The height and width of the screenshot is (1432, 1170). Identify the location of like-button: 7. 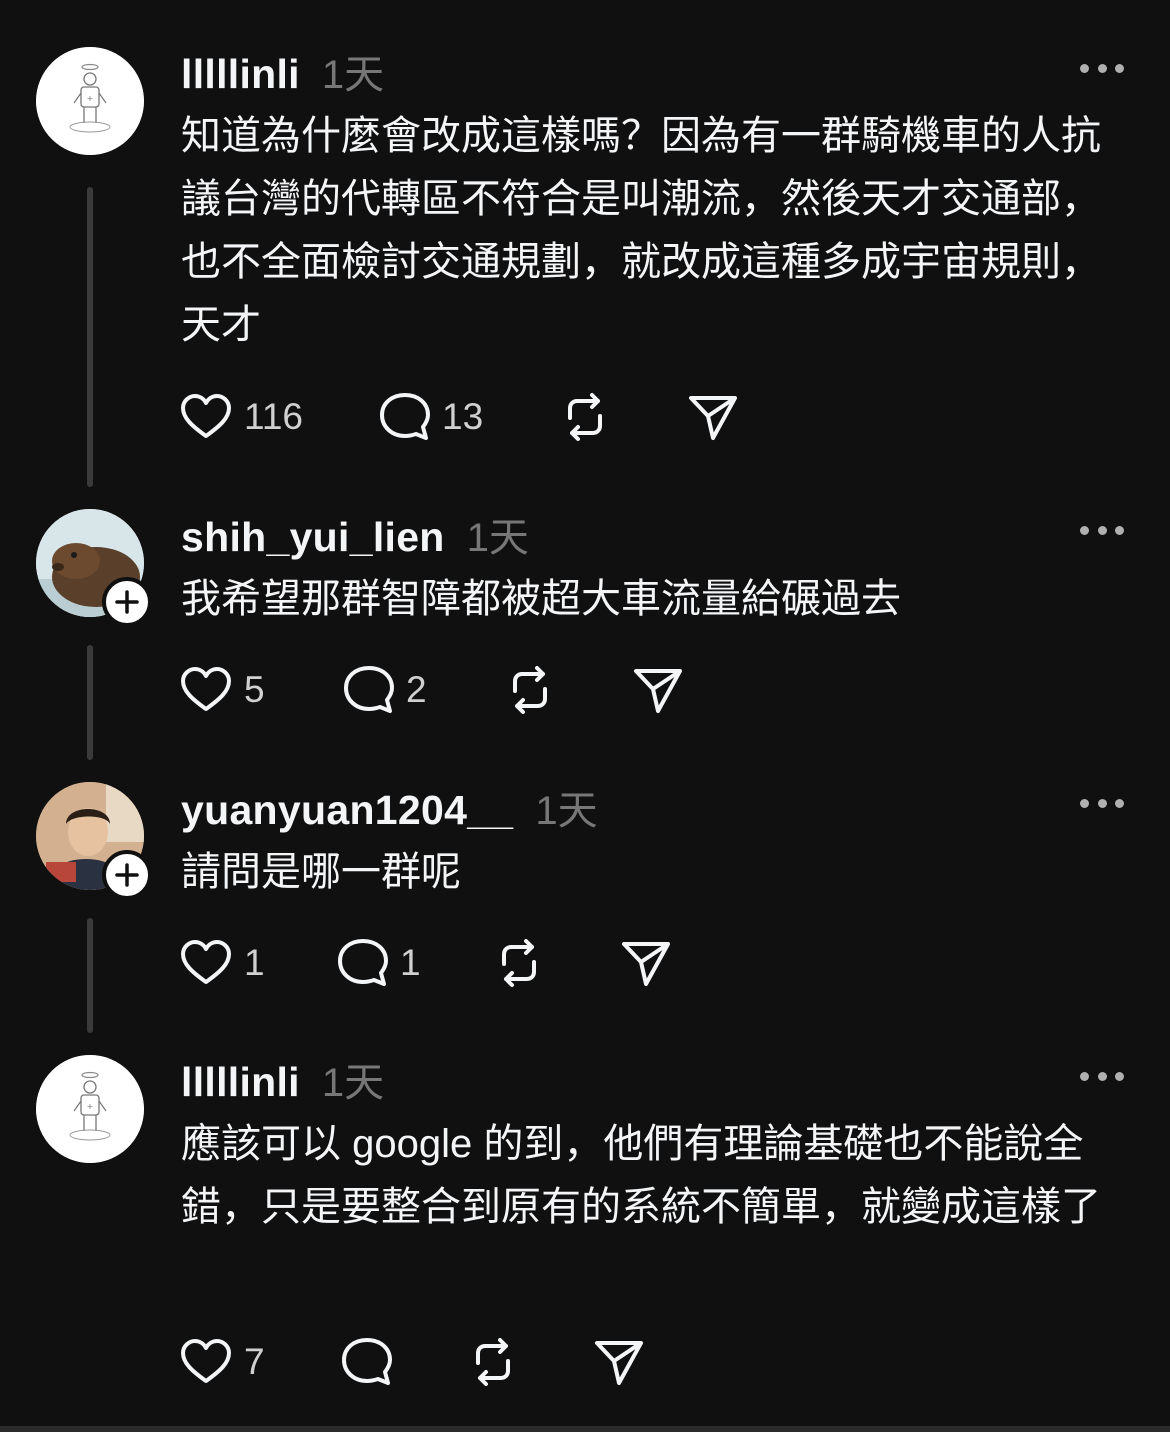
(221, 1362).